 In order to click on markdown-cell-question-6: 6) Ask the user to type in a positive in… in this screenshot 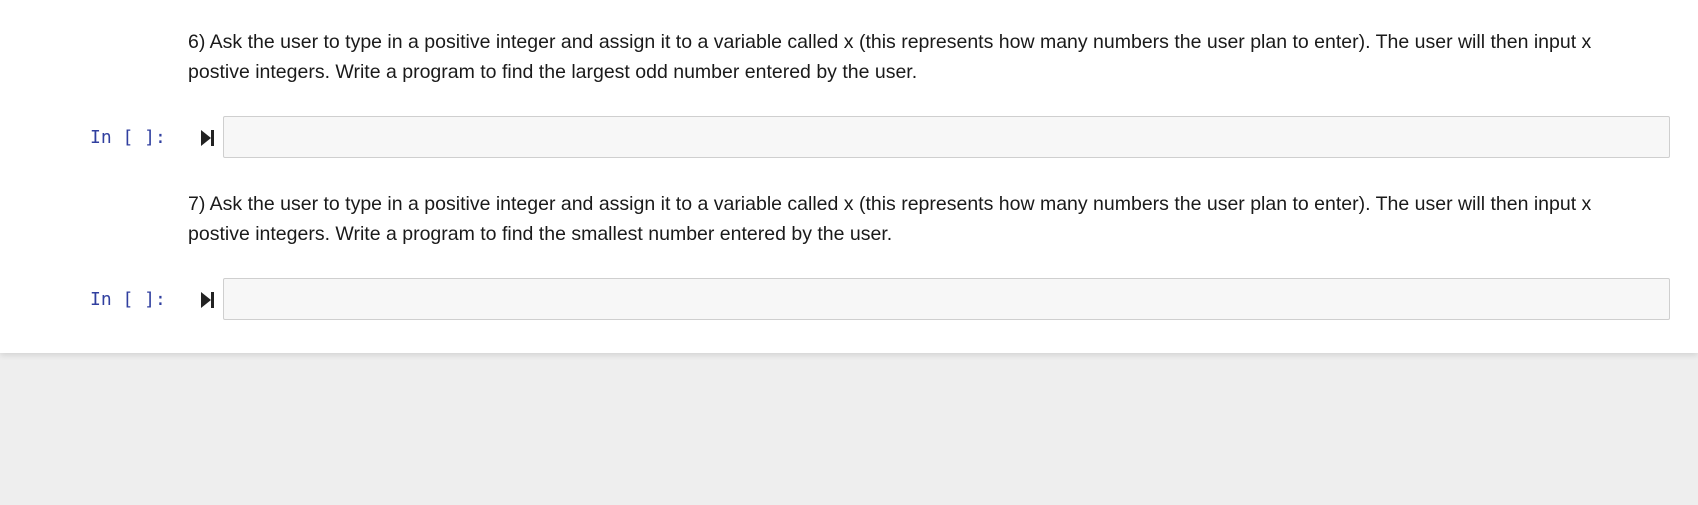, I will do `click(918, 57)`.